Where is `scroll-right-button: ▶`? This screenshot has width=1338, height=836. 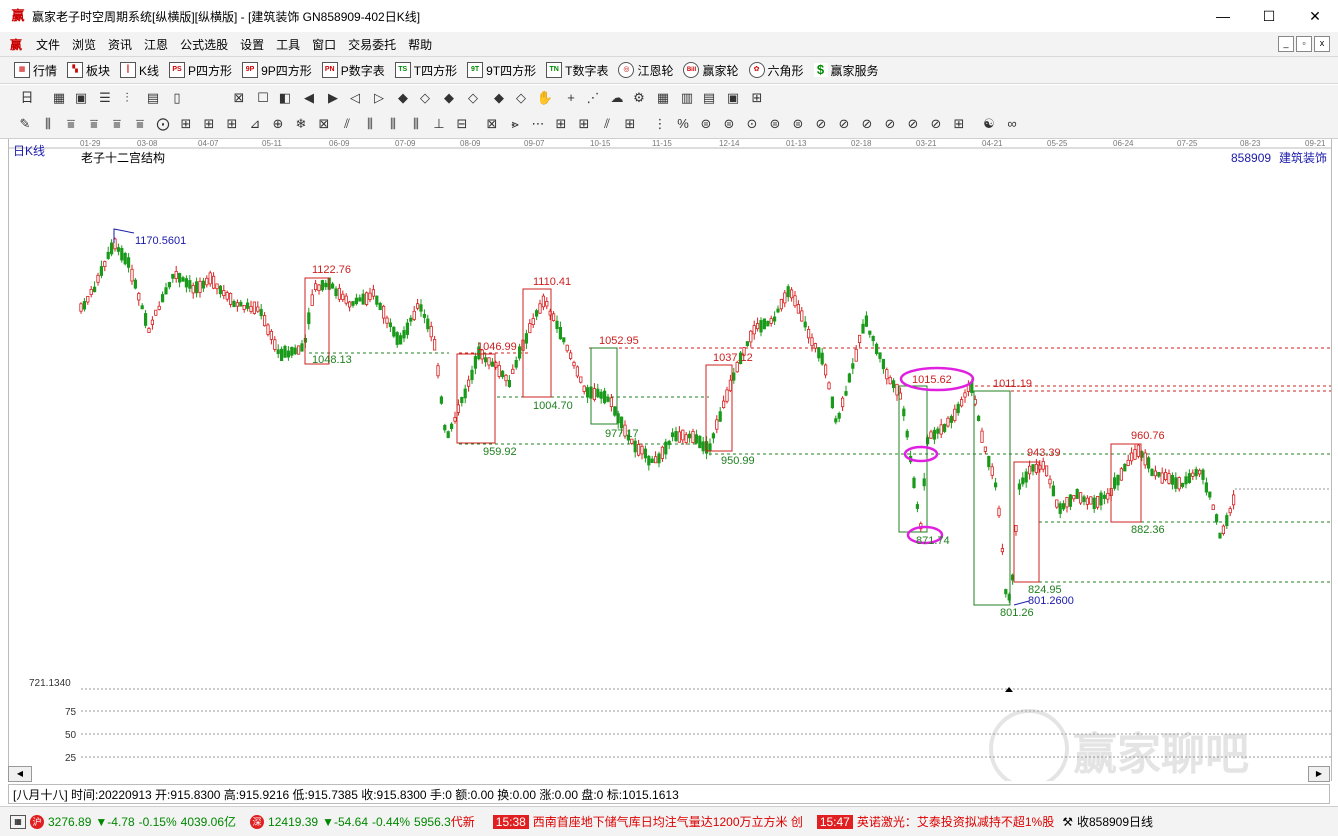
scroll-right-button: ▶ is located at coordinates (1319, 774).